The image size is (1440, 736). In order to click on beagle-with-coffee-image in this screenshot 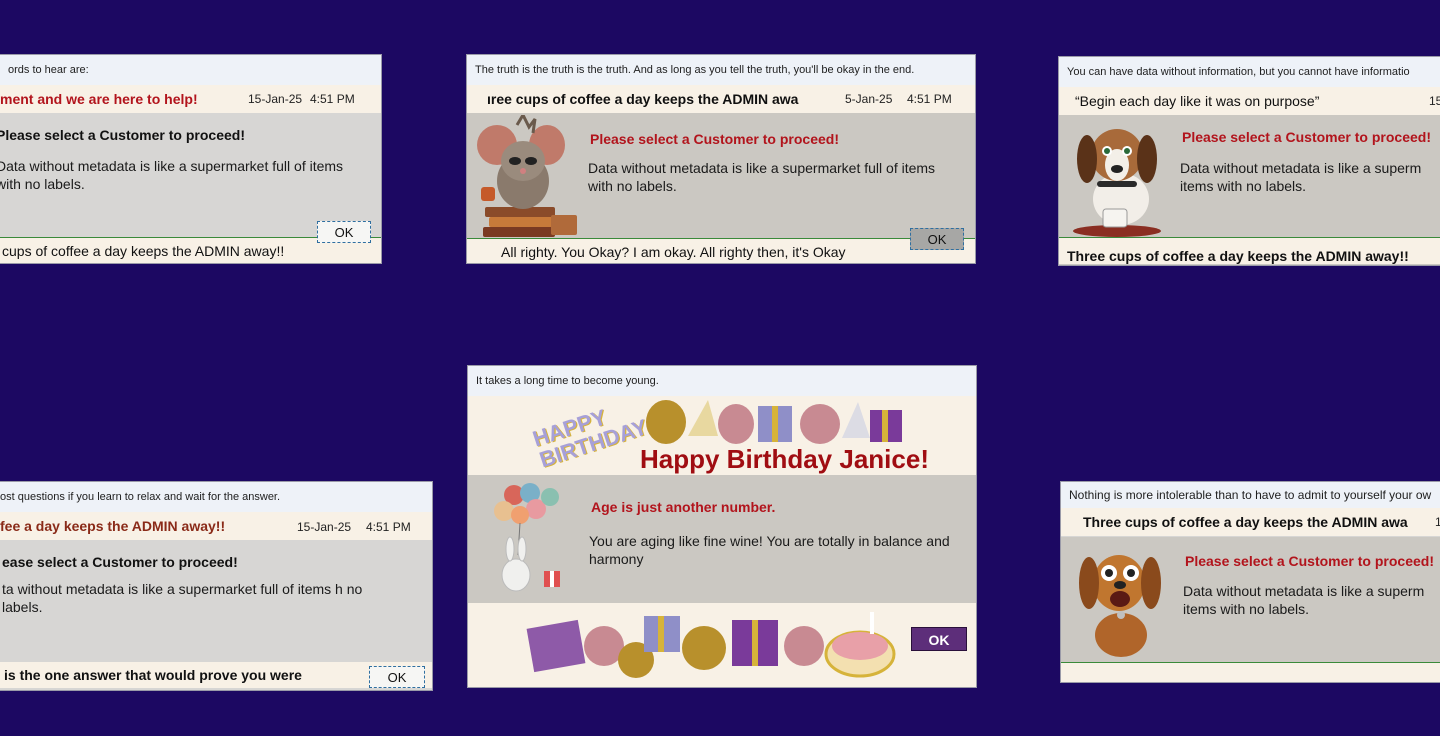, I will do `click(1117, 183)`.